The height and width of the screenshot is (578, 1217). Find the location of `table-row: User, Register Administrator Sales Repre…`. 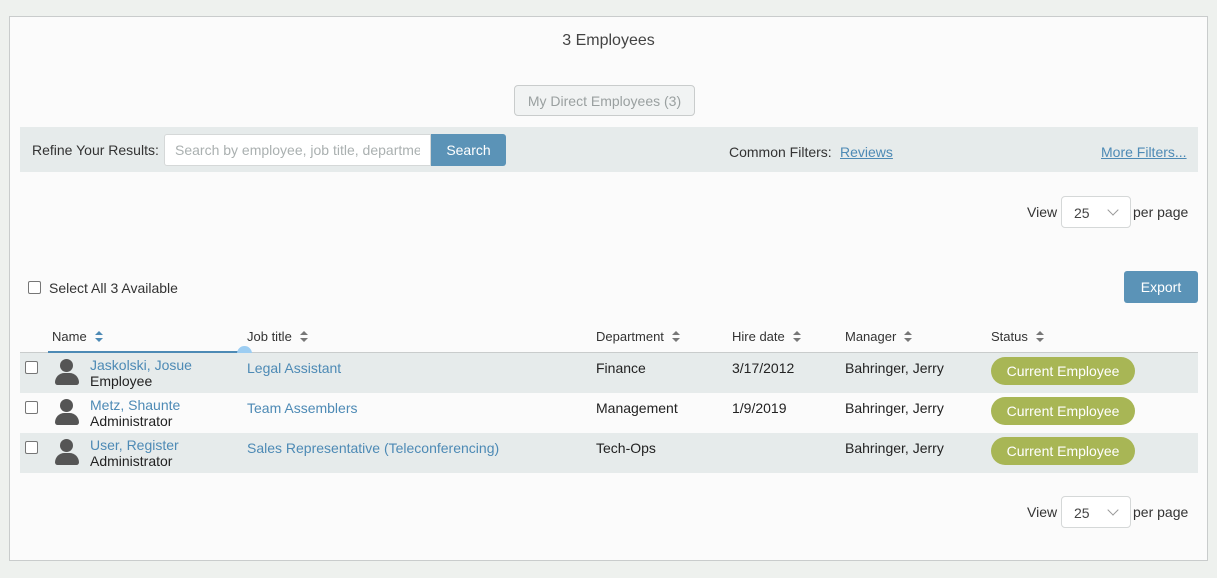

table-row: User, Register Administrator Sales Repre… is located at coordinates (609, 453).